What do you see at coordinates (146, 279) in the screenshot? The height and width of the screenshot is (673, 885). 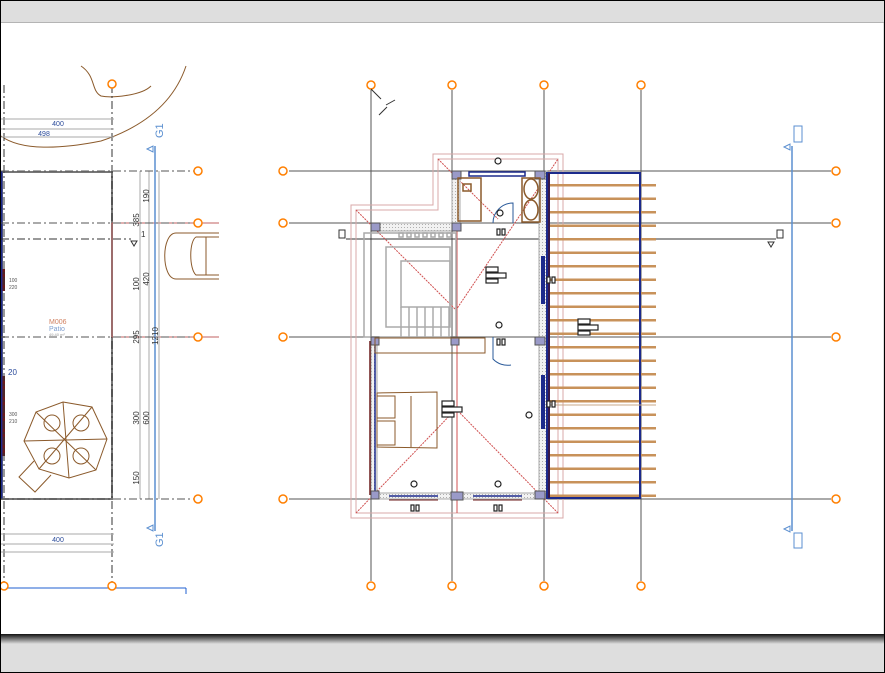 I see `dim-text: 420` at bounding box center [146, 279].